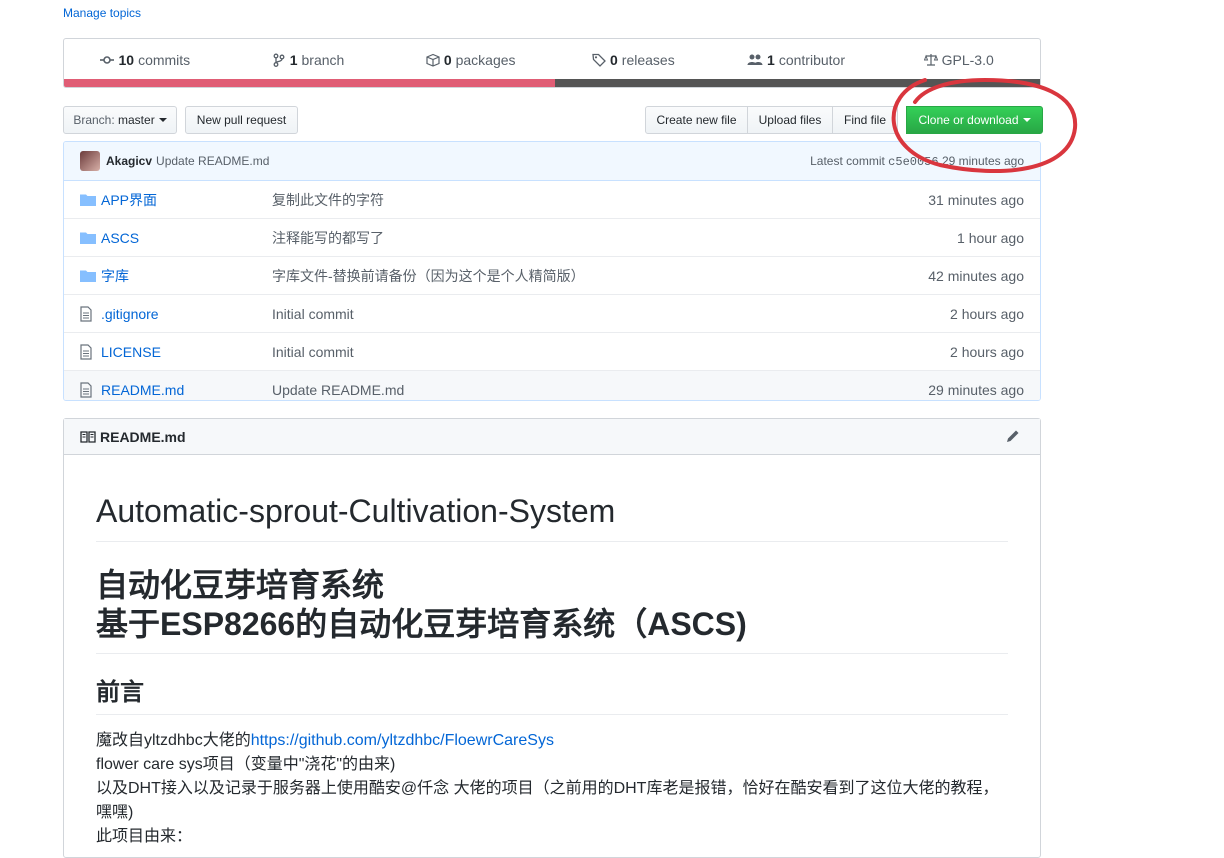 Image resolution: width=1224 pixels, height=858 pixels. I want to click on file-row: APP界面 复制此文件的字符 31 minutes ago, so click(552, 199).